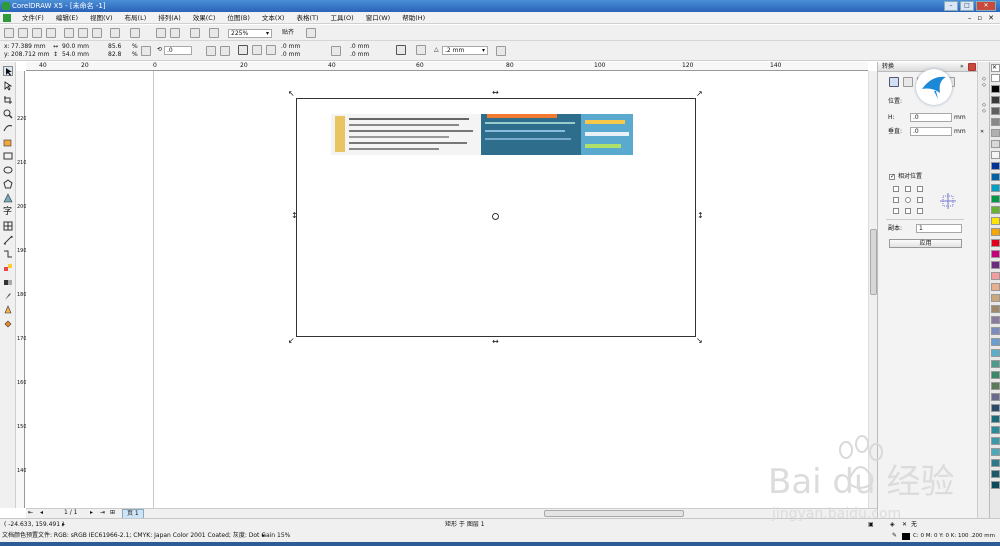 The height and width of the screenshot is (546, 1000). I want to click on skew-handle-bottom: ↔, so click(495, 342).